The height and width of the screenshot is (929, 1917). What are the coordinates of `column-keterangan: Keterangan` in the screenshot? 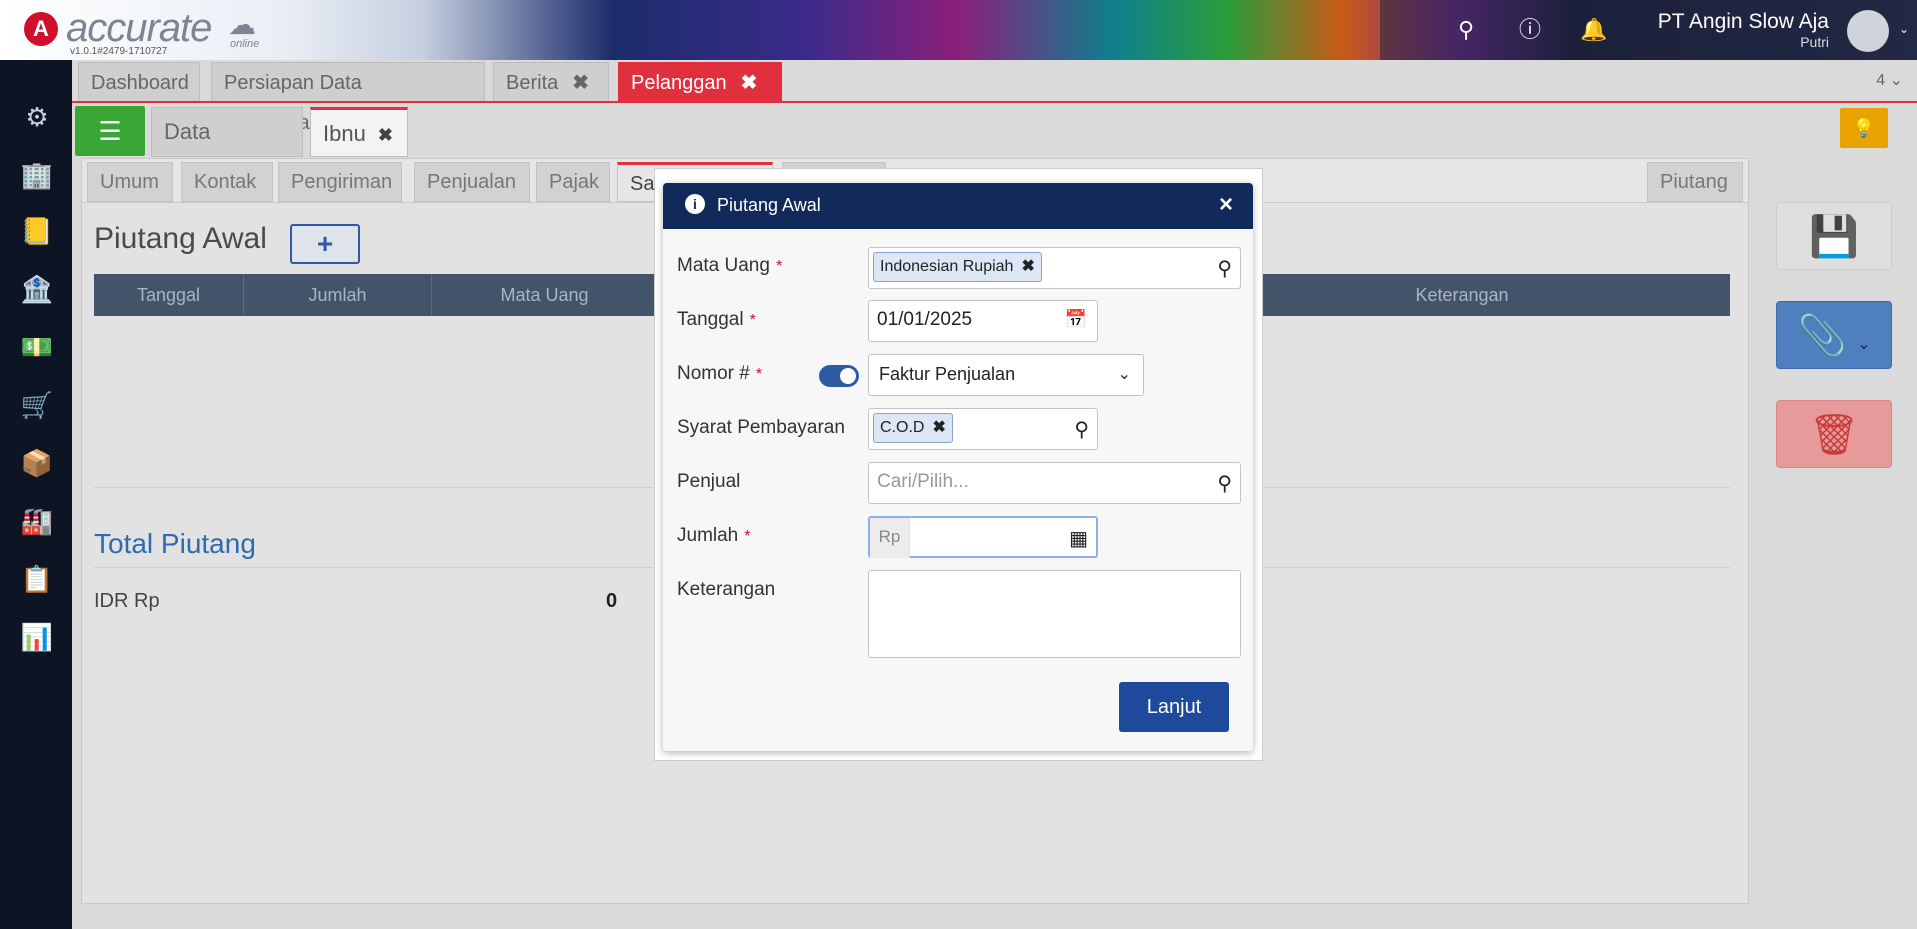 It's located at (1462, 295).